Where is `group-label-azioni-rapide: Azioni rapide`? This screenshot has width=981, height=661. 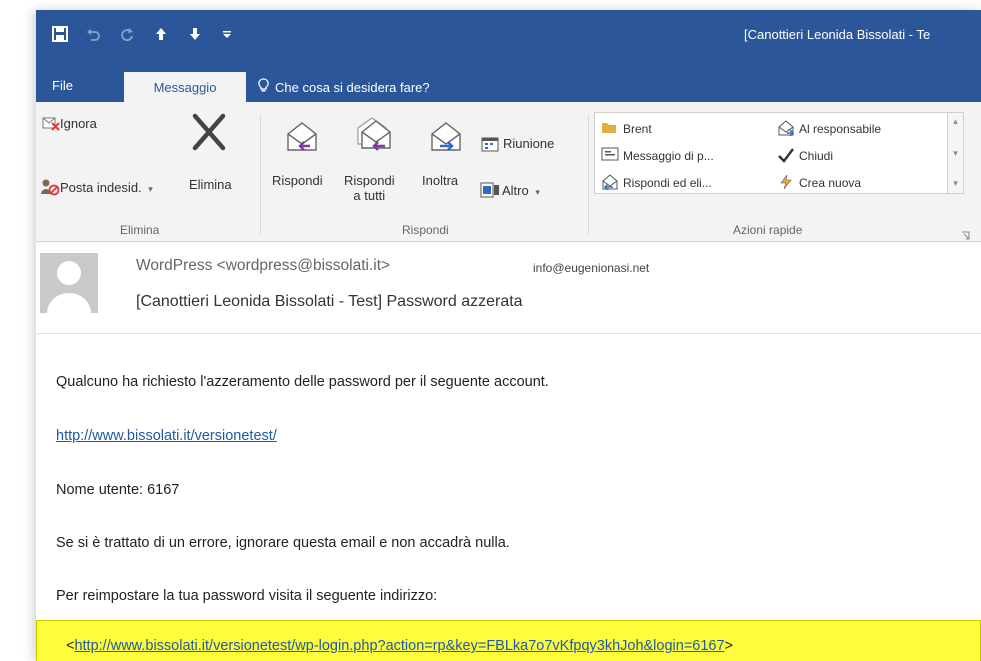
group-label-azioni-rapide: Azioni rapide is located at coordinates (768, 230).